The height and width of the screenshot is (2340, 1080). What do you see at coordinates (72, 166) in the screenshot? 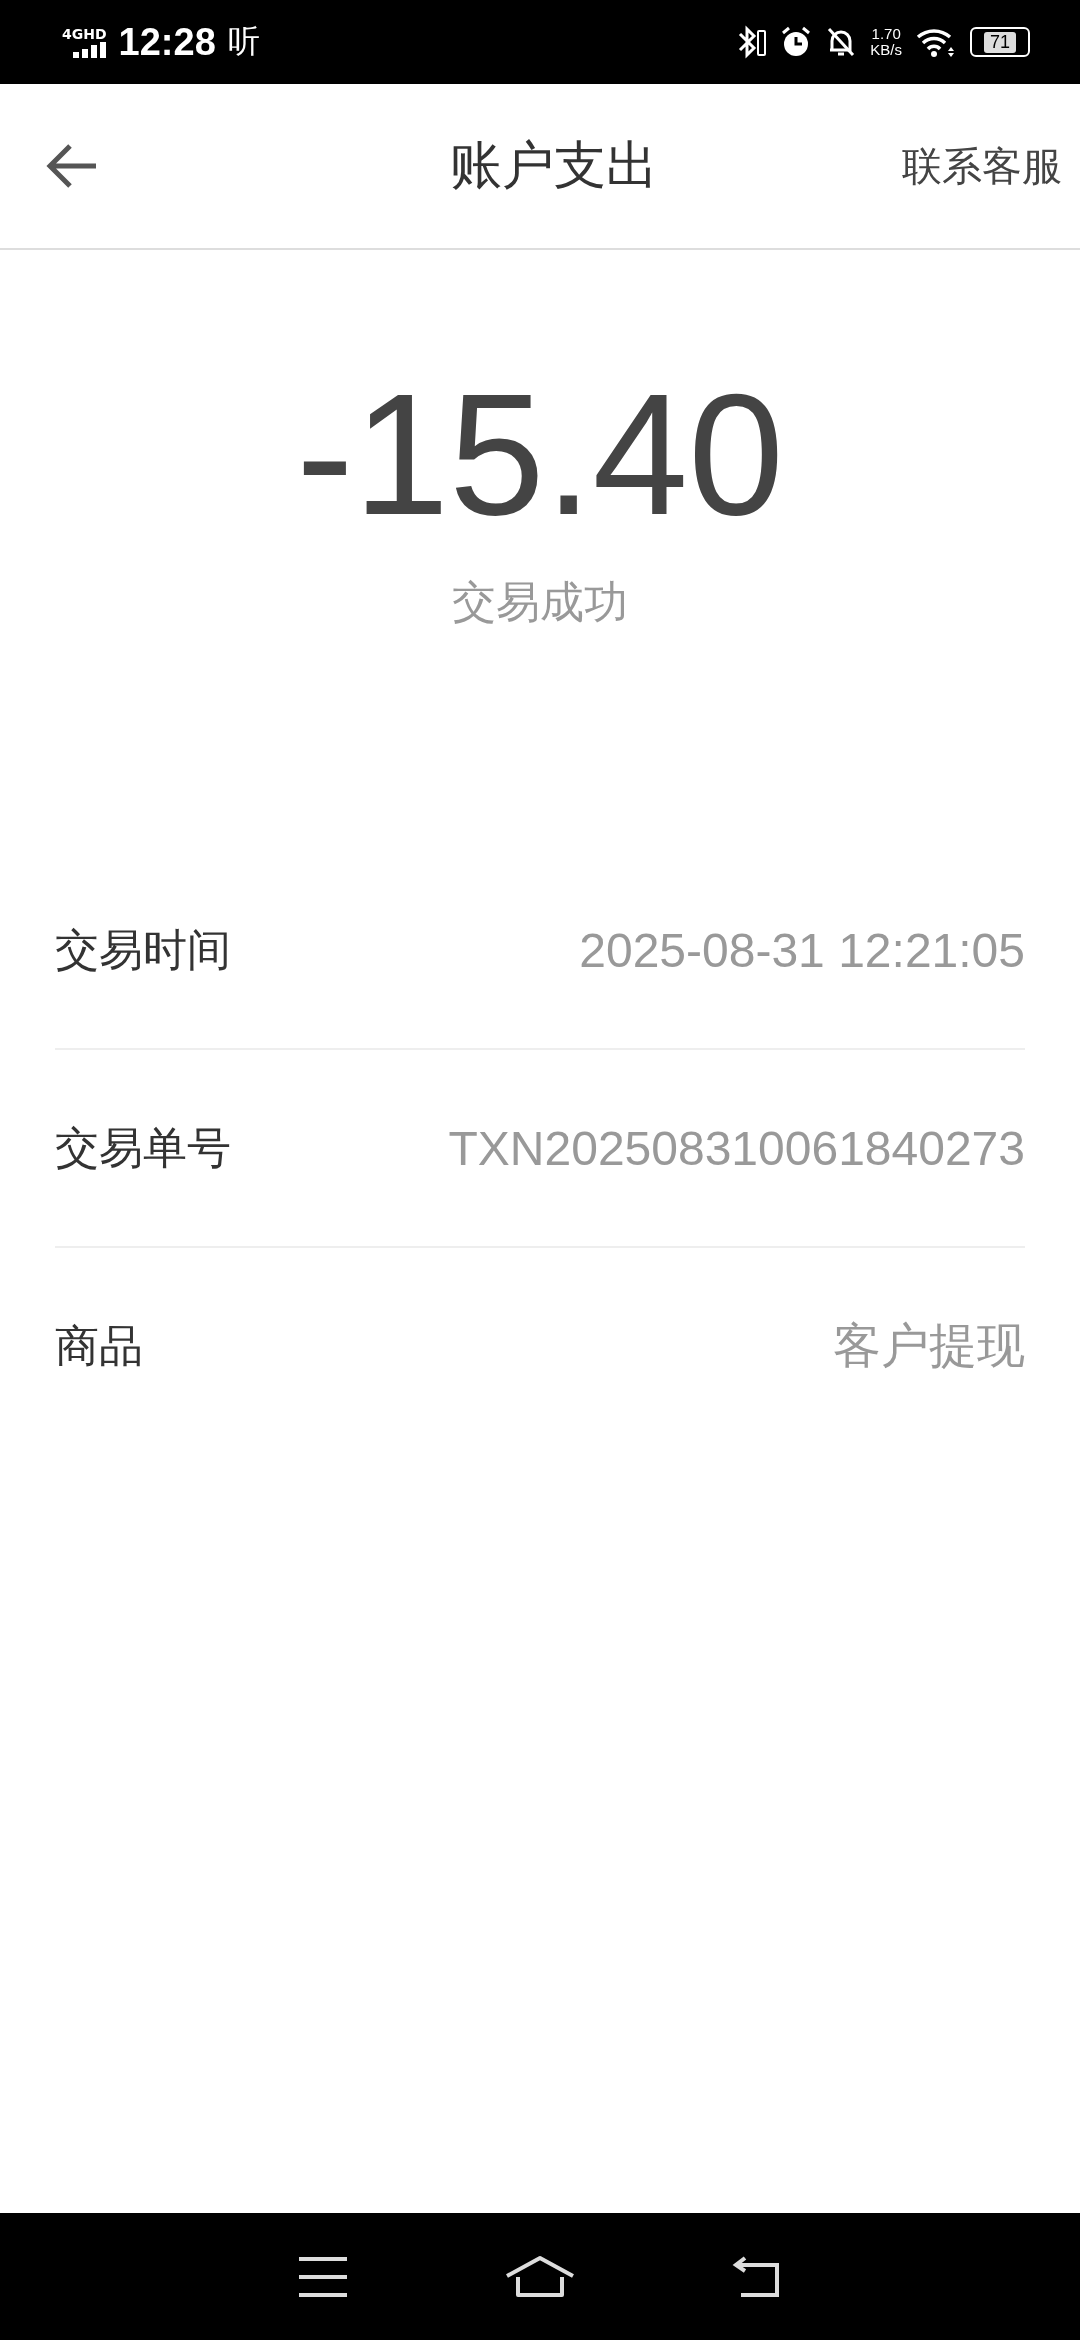
I see `back-icon` at bounding box center [72, 166].